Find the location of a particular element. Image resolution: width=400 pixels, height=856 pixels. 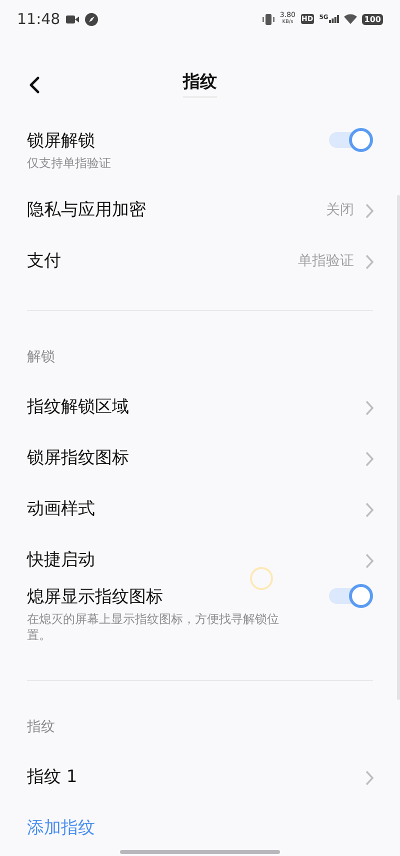

setting-title: 动画样式 is located at coordinates (61, 509).